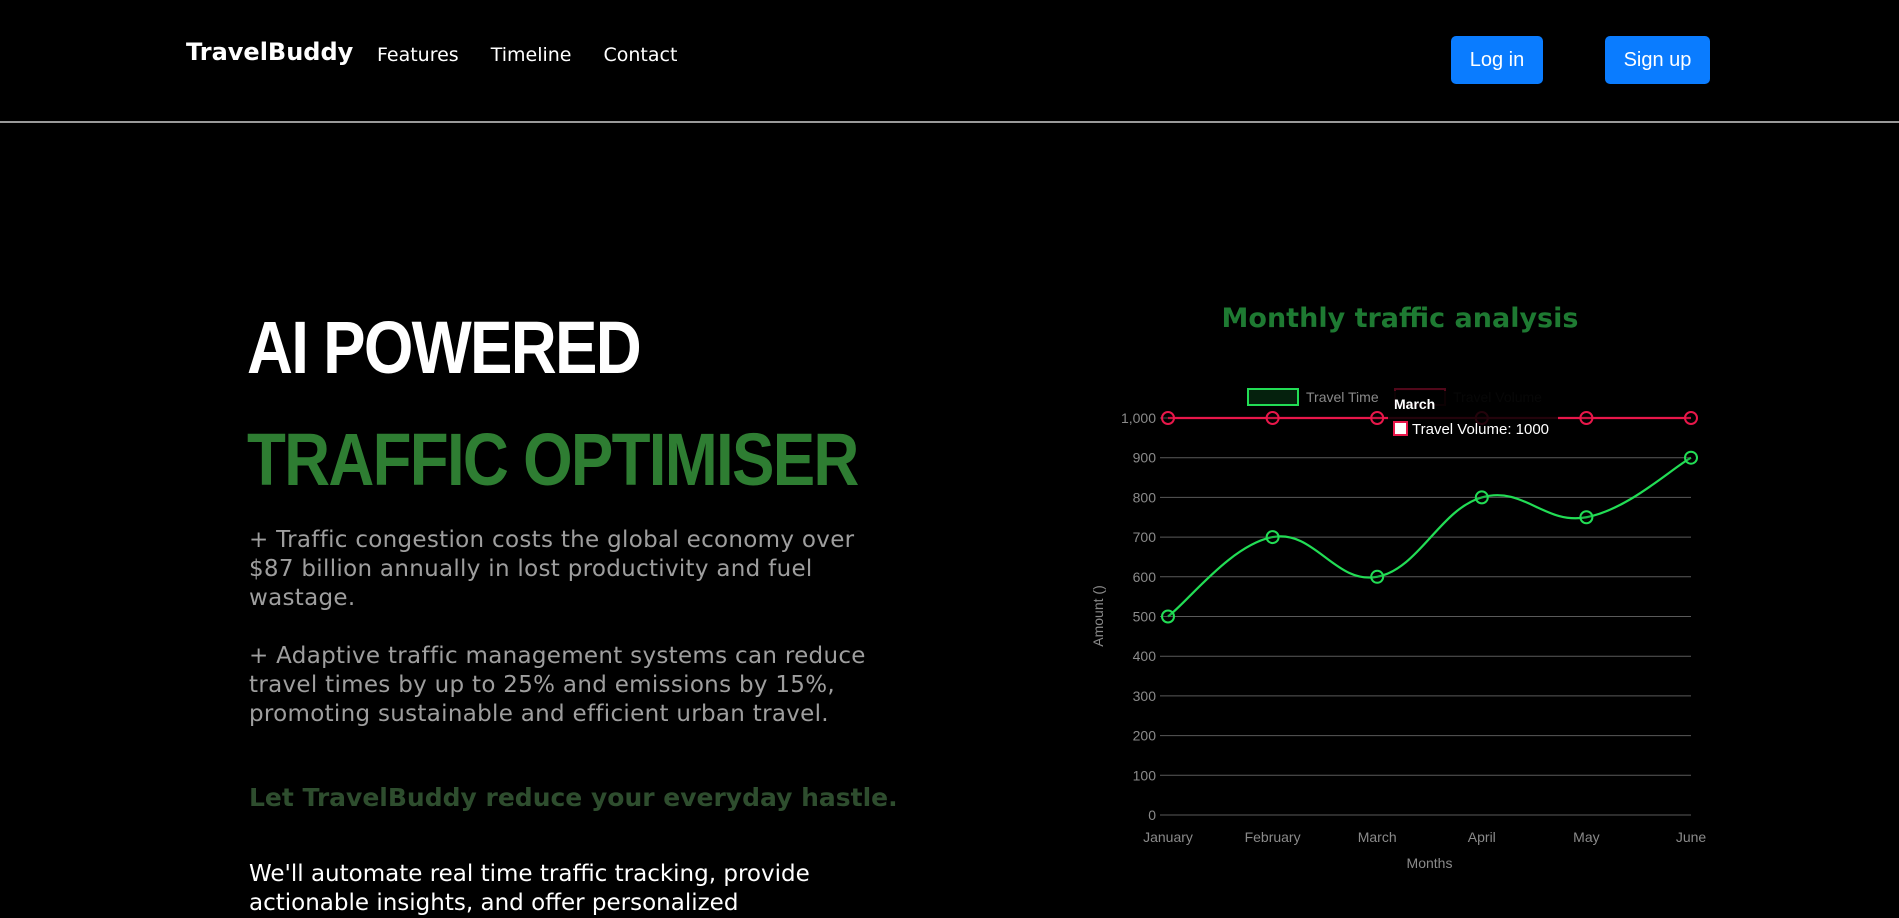 This screenshot has height=918, width=1899. Describe the element at coordinates (1145, 577) in the screenshot. I see `y-tick-label: 600` at that location.